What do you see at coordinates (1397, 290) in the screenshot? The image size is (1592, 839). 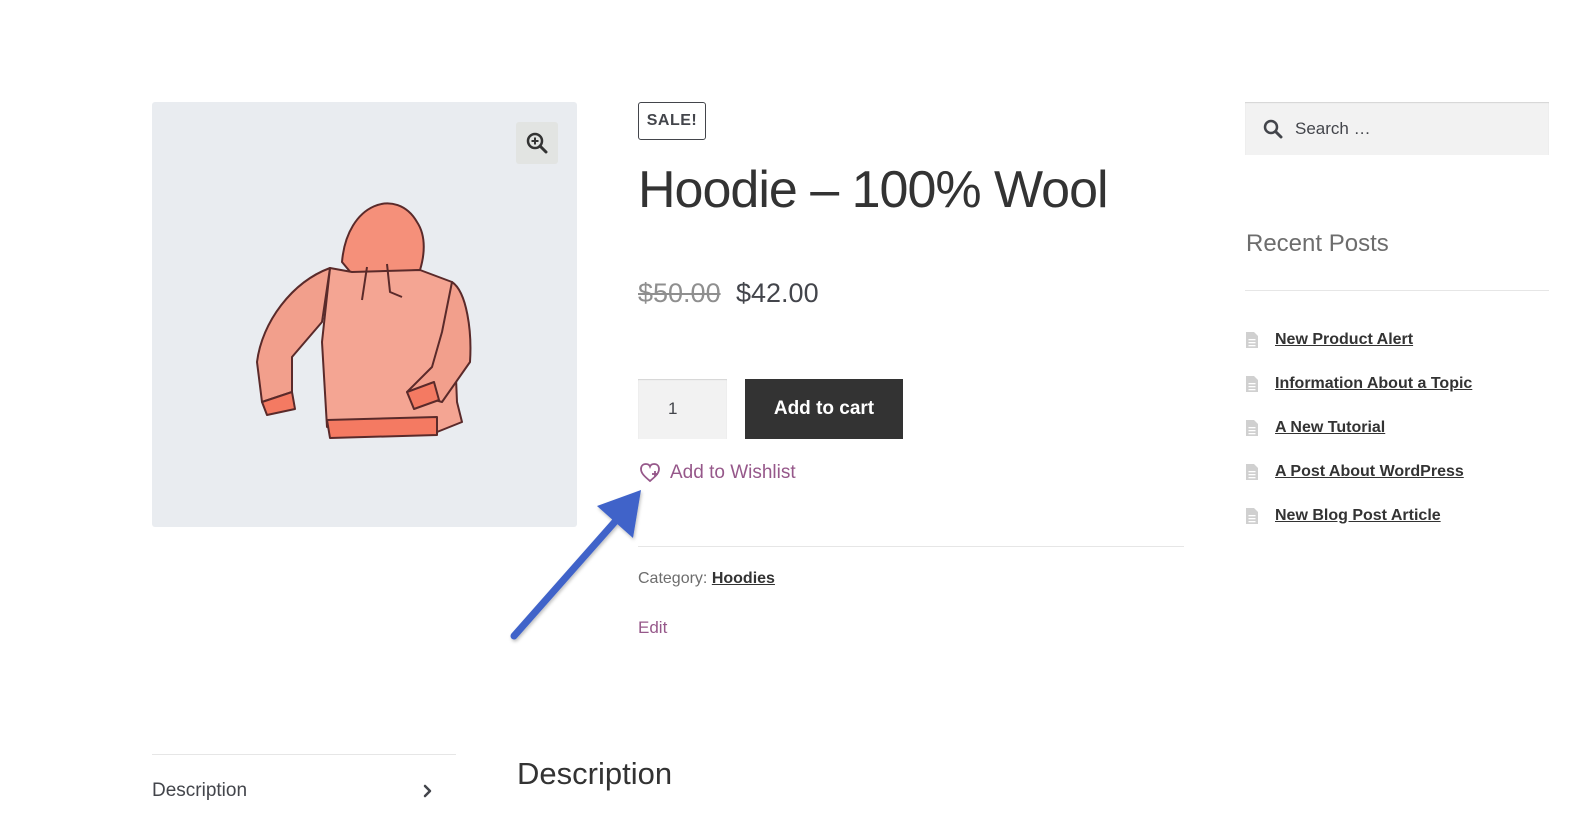 I see `widget-divider` at bounding box center [1397, 290].